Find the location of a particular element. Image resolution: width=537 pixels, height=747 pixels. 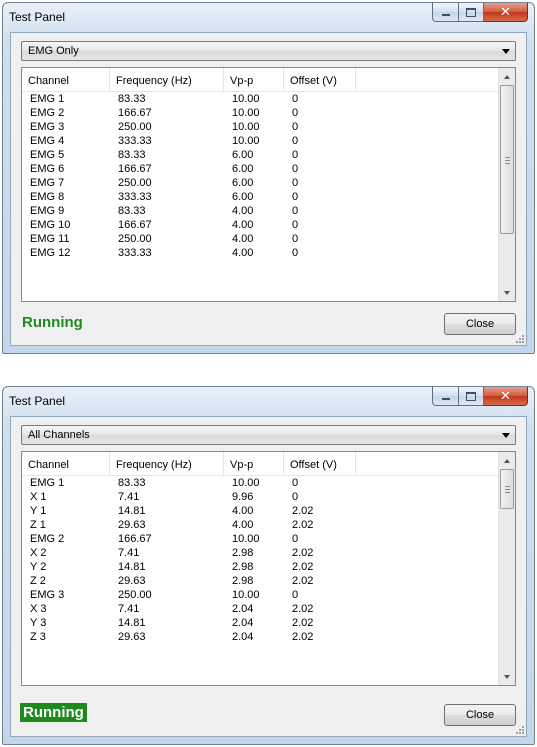

maximize-icon is located at coordinates (471, 396).